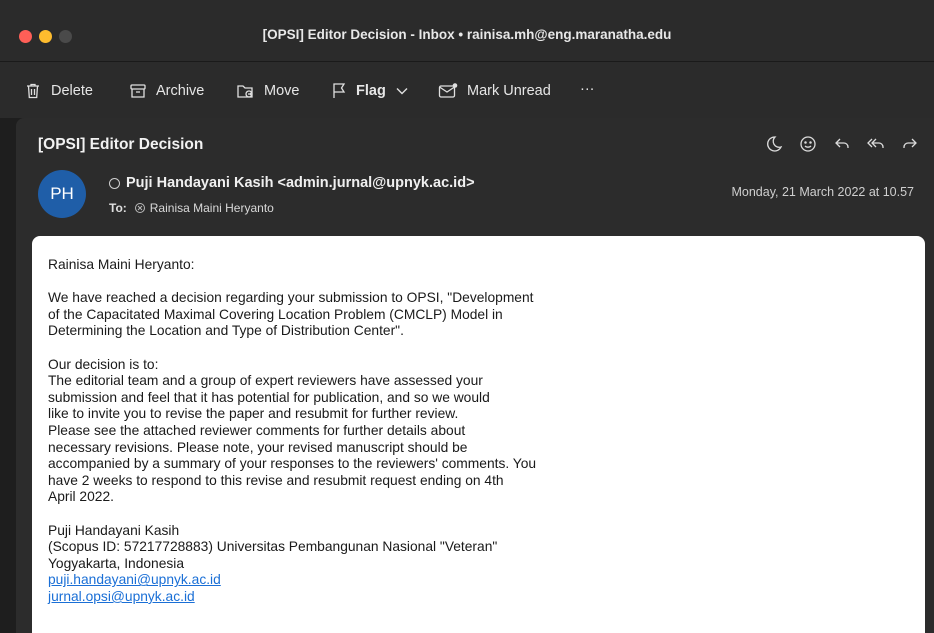 This screenshot has height=633, width=934. I want to click on flag-icon, so click(339, 90).